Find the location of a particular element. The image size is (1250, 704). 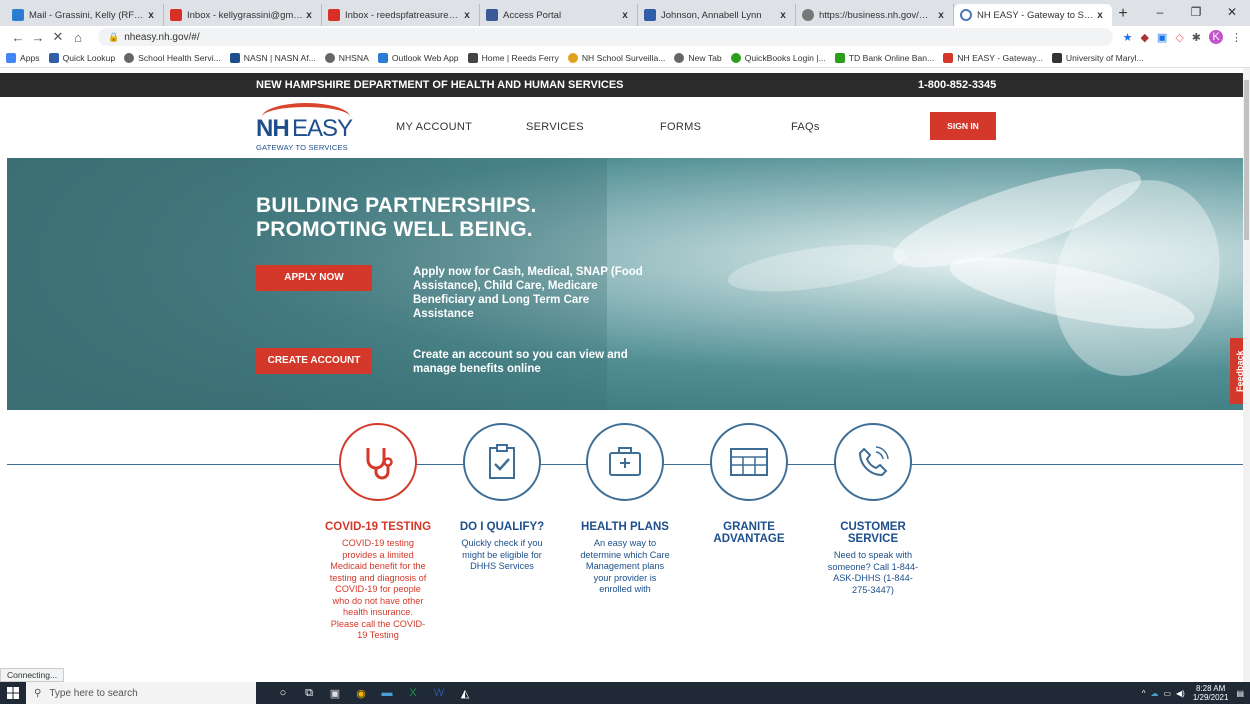

store-icon: ▣ is located at coordinates (335, 693).